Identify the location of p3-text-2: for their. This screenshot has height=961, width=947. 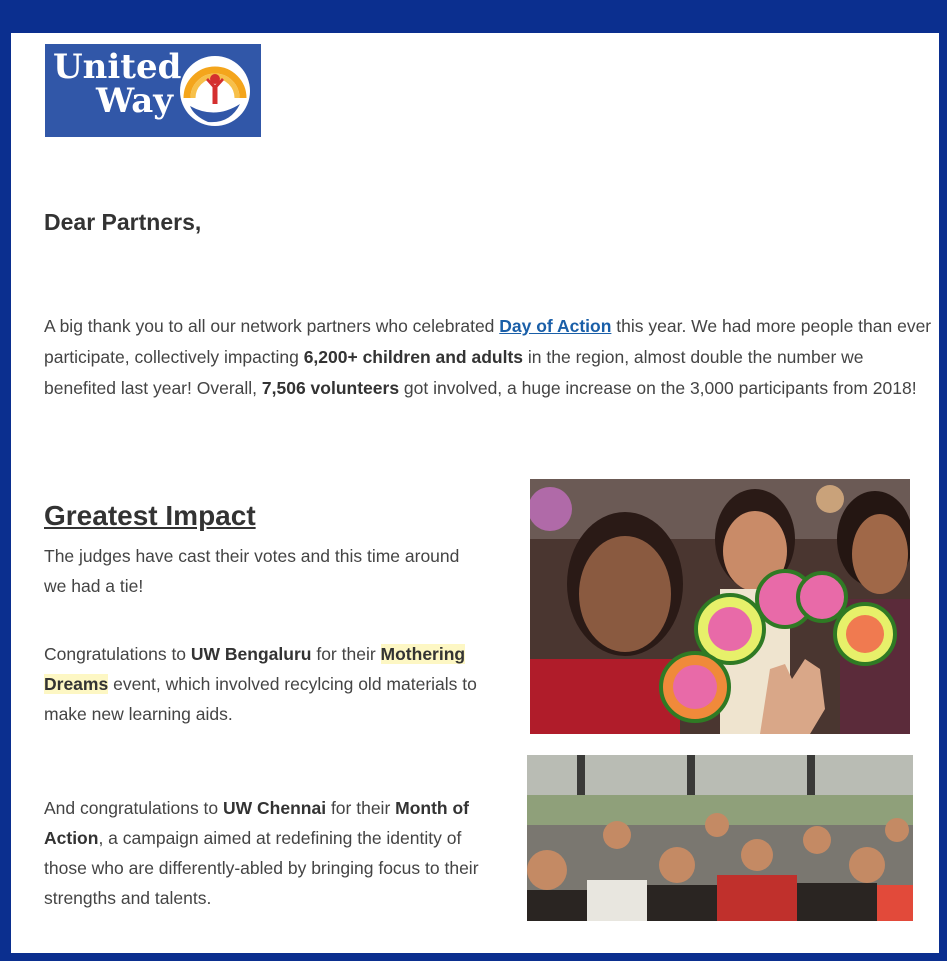
(361, 808).